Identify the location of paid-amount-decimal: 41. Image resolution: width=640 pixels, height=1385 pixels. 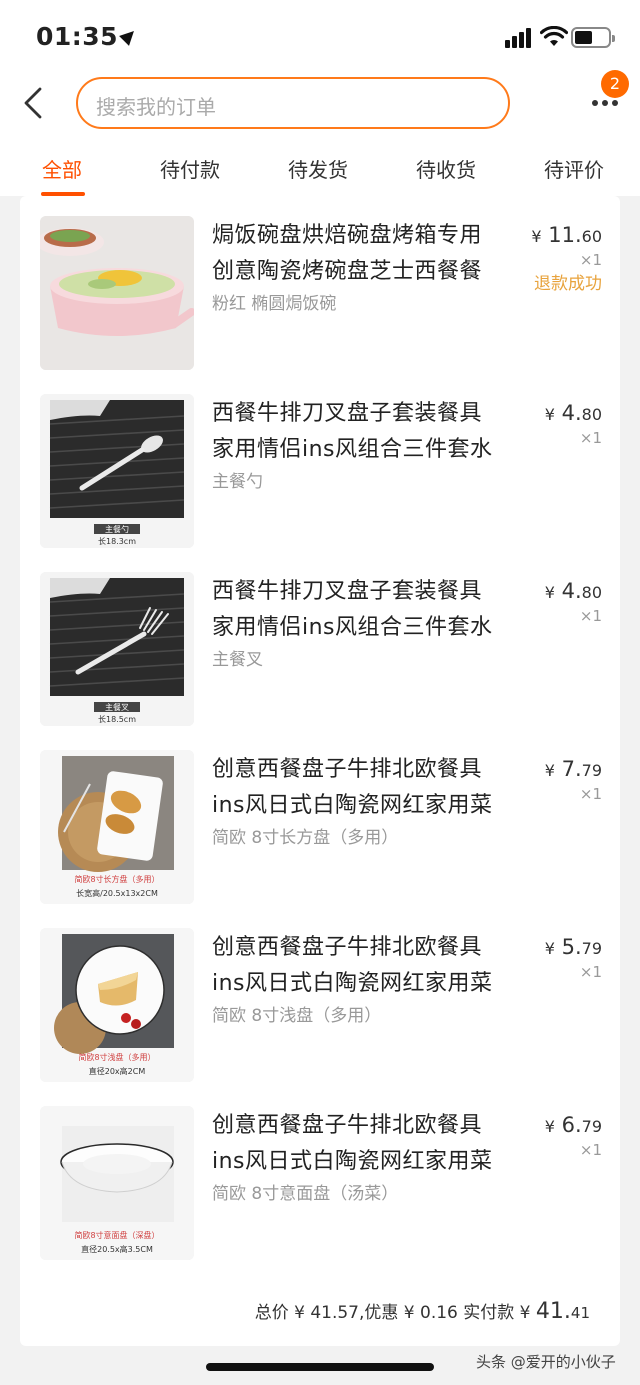
(580, 1313).